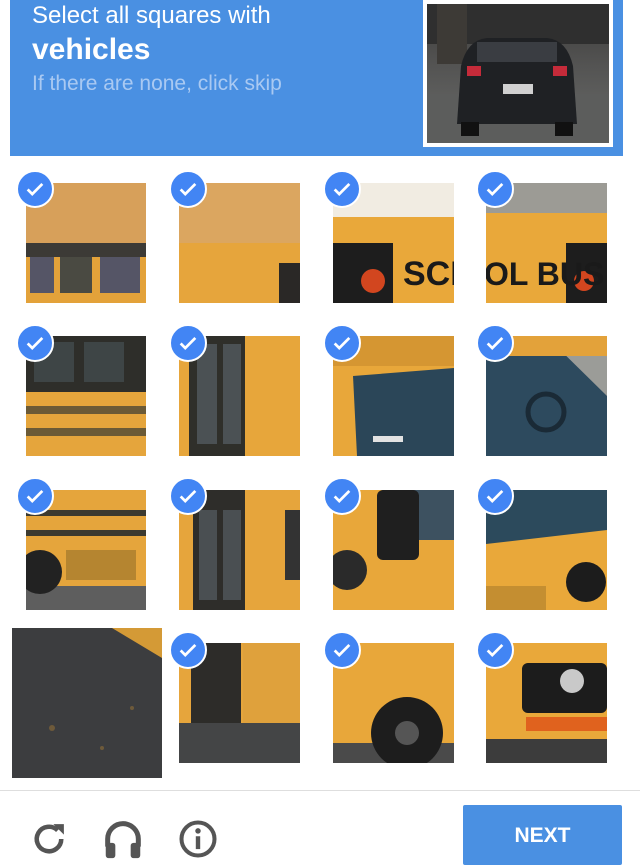  I want to click on sample-image-frame, so click(518, 73).